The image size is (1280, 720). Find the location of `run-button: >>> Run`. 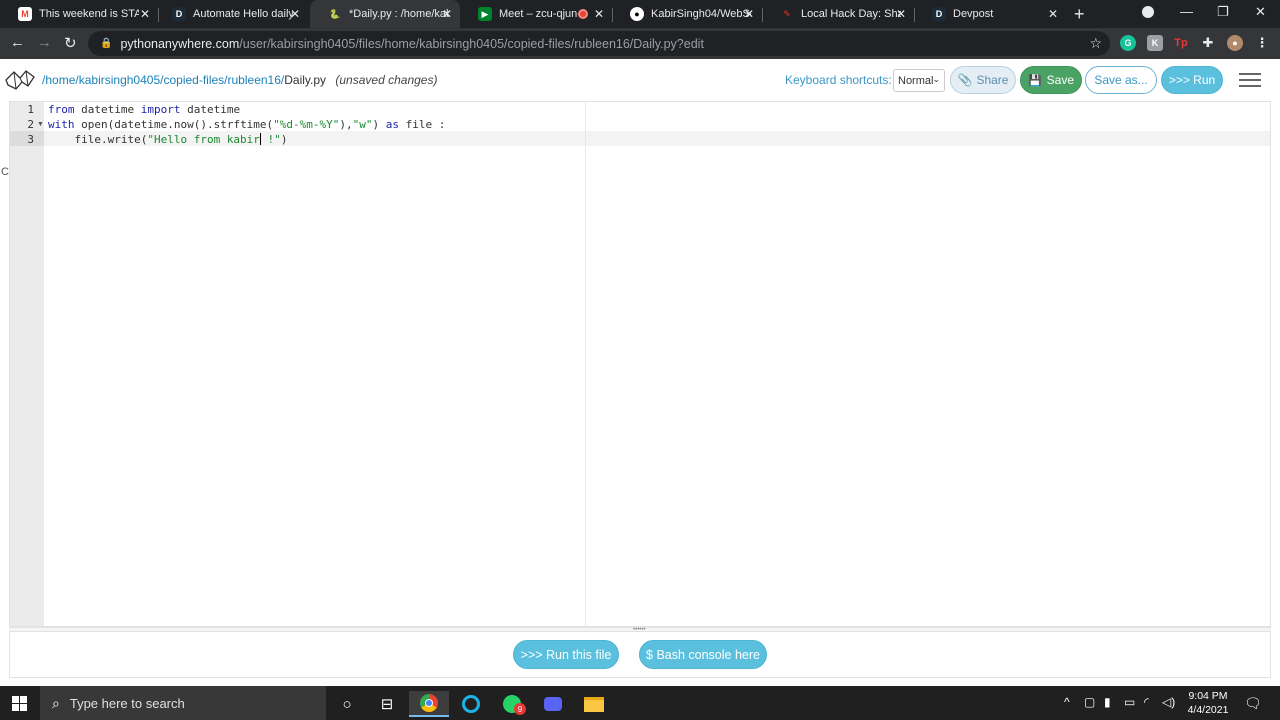

run-button: >>> Run is located at coordinates (1192, 80).